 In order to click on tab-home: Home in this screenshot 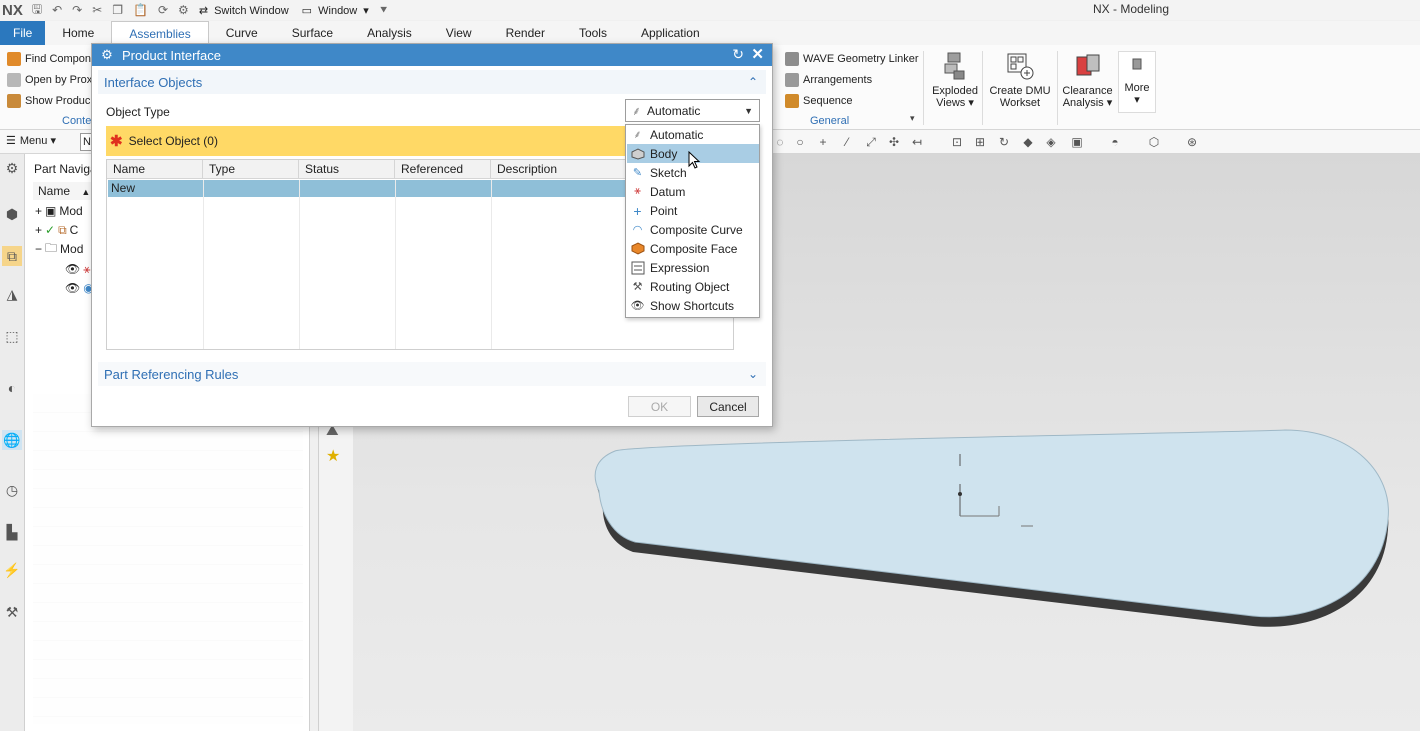, I will do `click(78, 33)`.